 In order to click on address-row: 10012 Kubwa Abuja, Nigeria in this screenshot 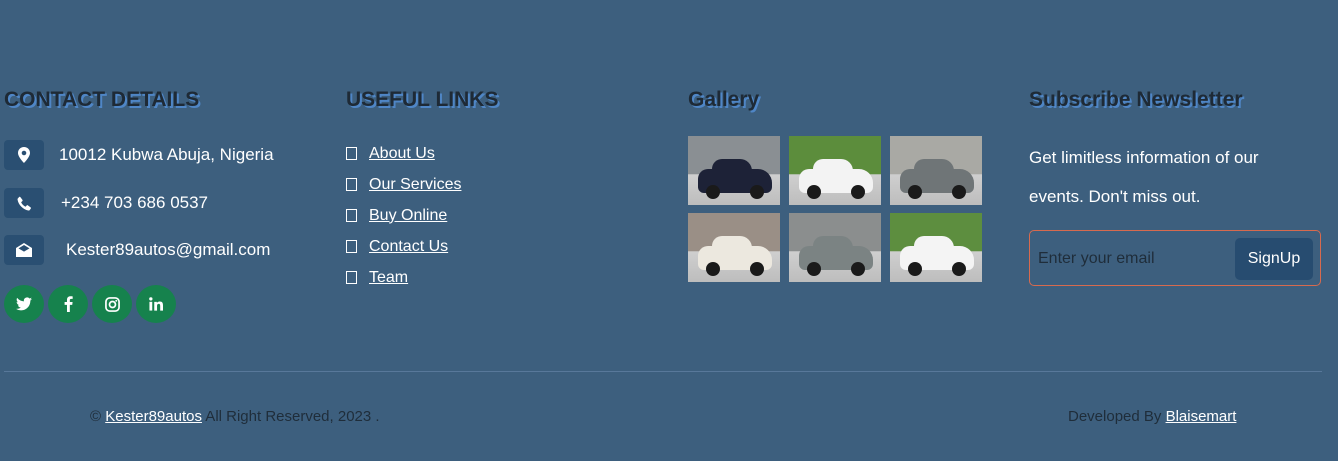, I will do `click(139, 155)`.